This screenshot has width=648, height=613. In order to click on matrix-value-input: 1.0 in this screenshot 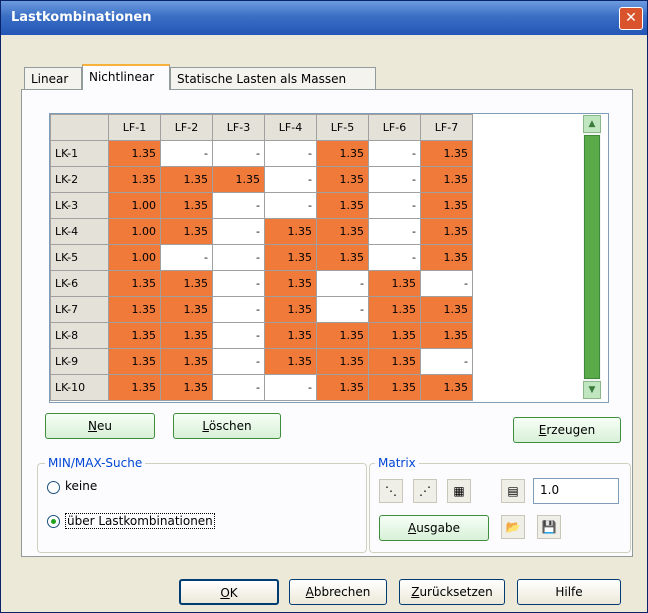, I will do `click(576, 491)`.